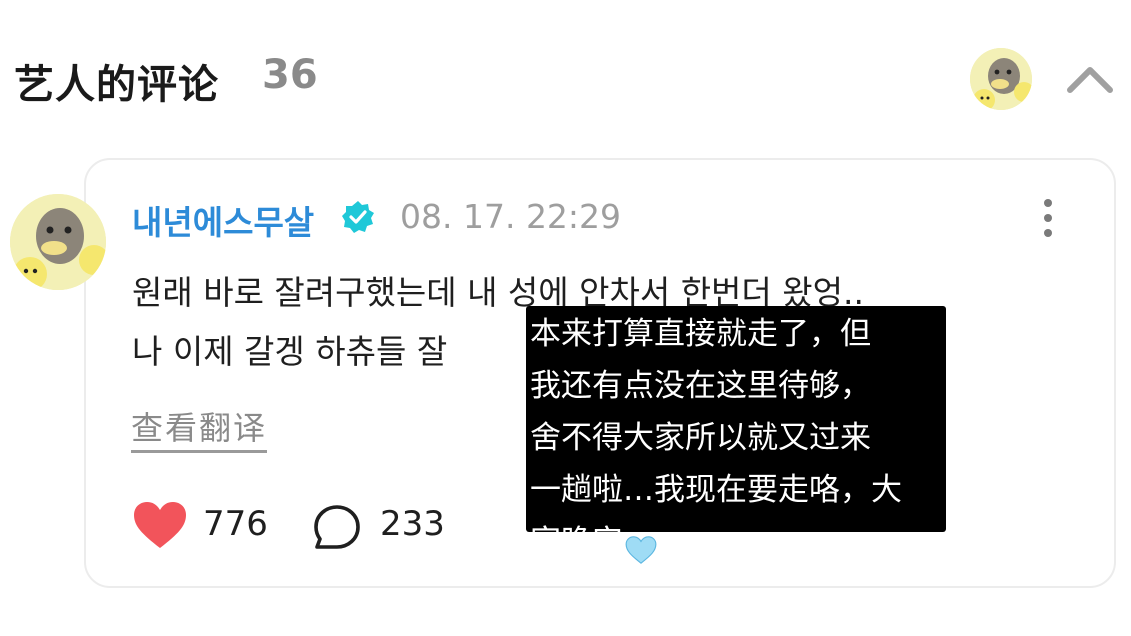 The image size is (1131, 636). I want to click on comment-timestamp: 08. 17. 22:29, so click(511, 216).